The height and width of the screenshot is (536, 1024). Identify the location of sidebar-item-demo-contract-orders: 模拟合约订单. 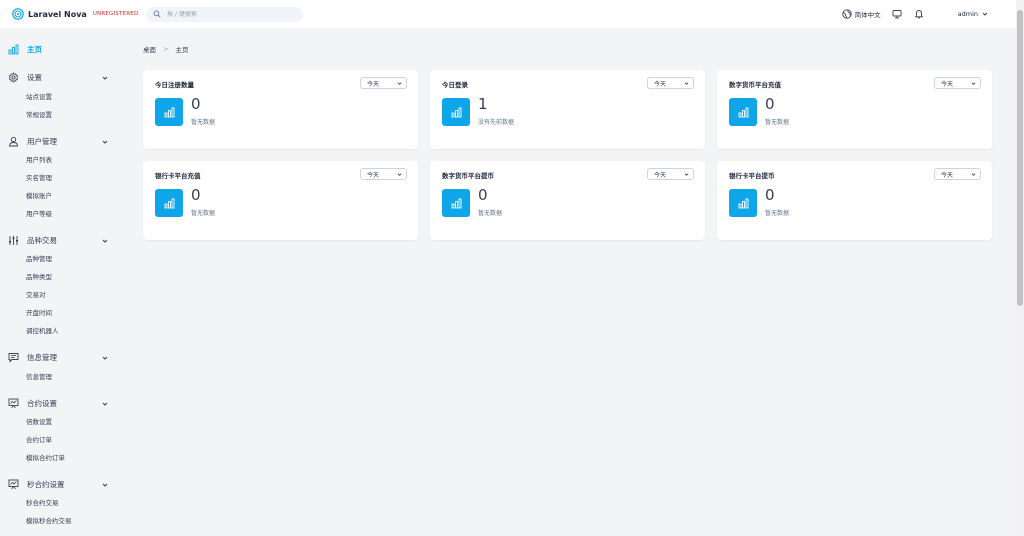
(45, 457).